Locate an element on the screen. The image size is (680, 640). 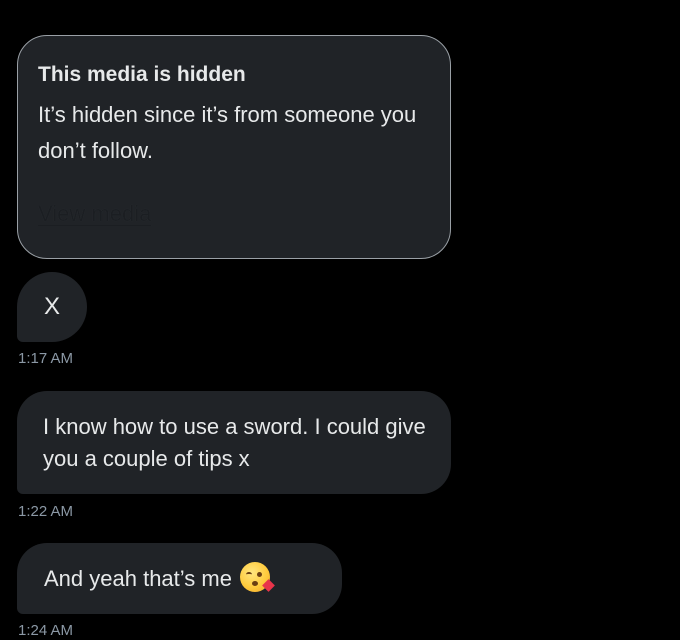
message-text: And yeah that’s me is located at coordinates (138, 578).